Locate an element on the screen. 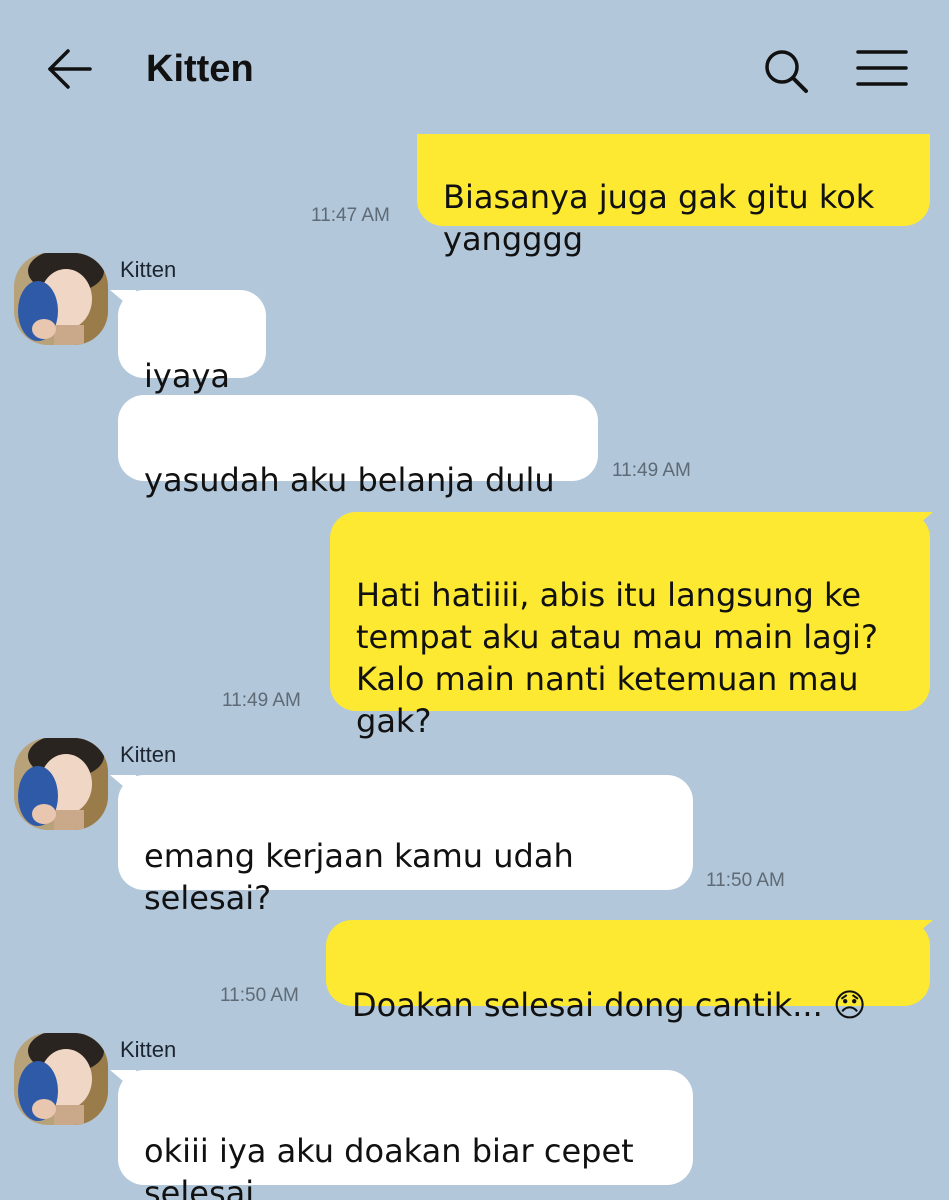 The image size is (949, 1200). search-icon is located at coordinates (786, 71).